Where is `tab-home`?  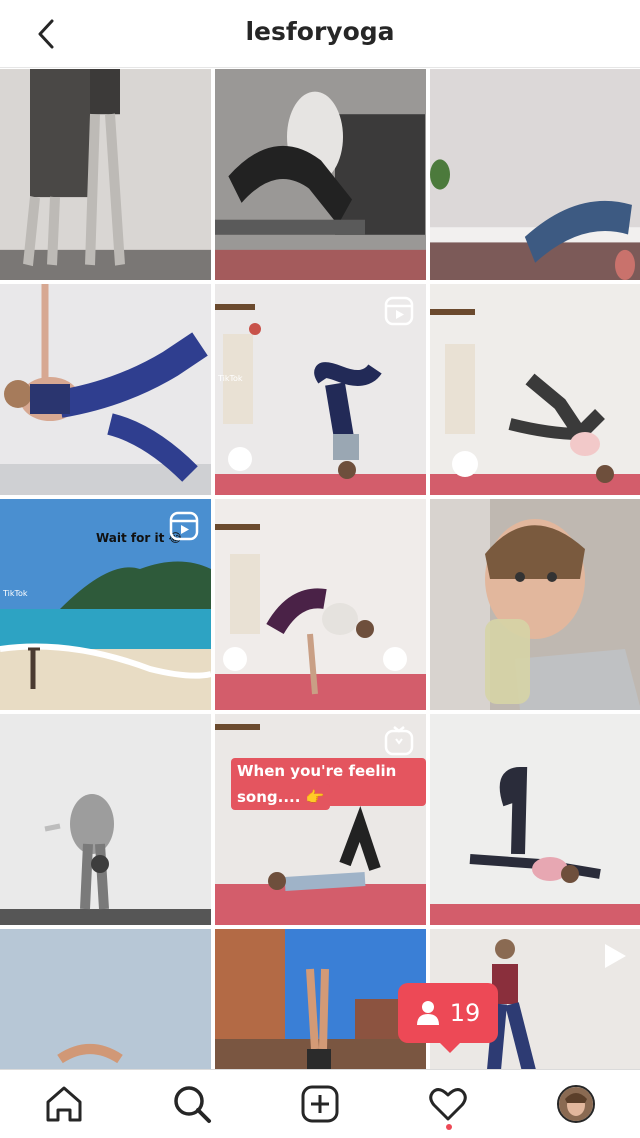
tab-home is located at coordinates (64, 1104).